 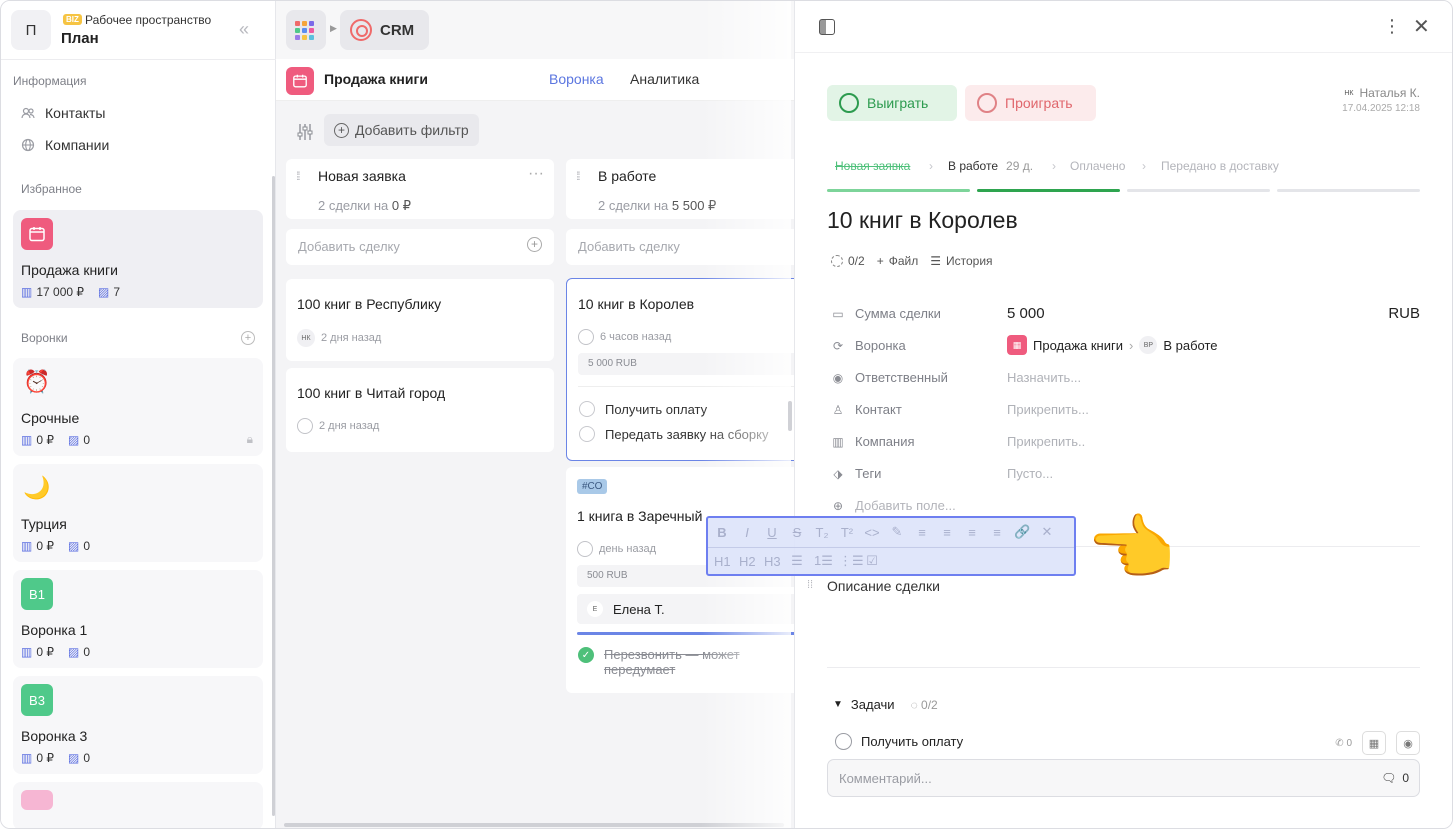 What do you see at coordinates (536, 174) in the screenshot?
I see `more-icon: ···` at bounding box center [536, 174].